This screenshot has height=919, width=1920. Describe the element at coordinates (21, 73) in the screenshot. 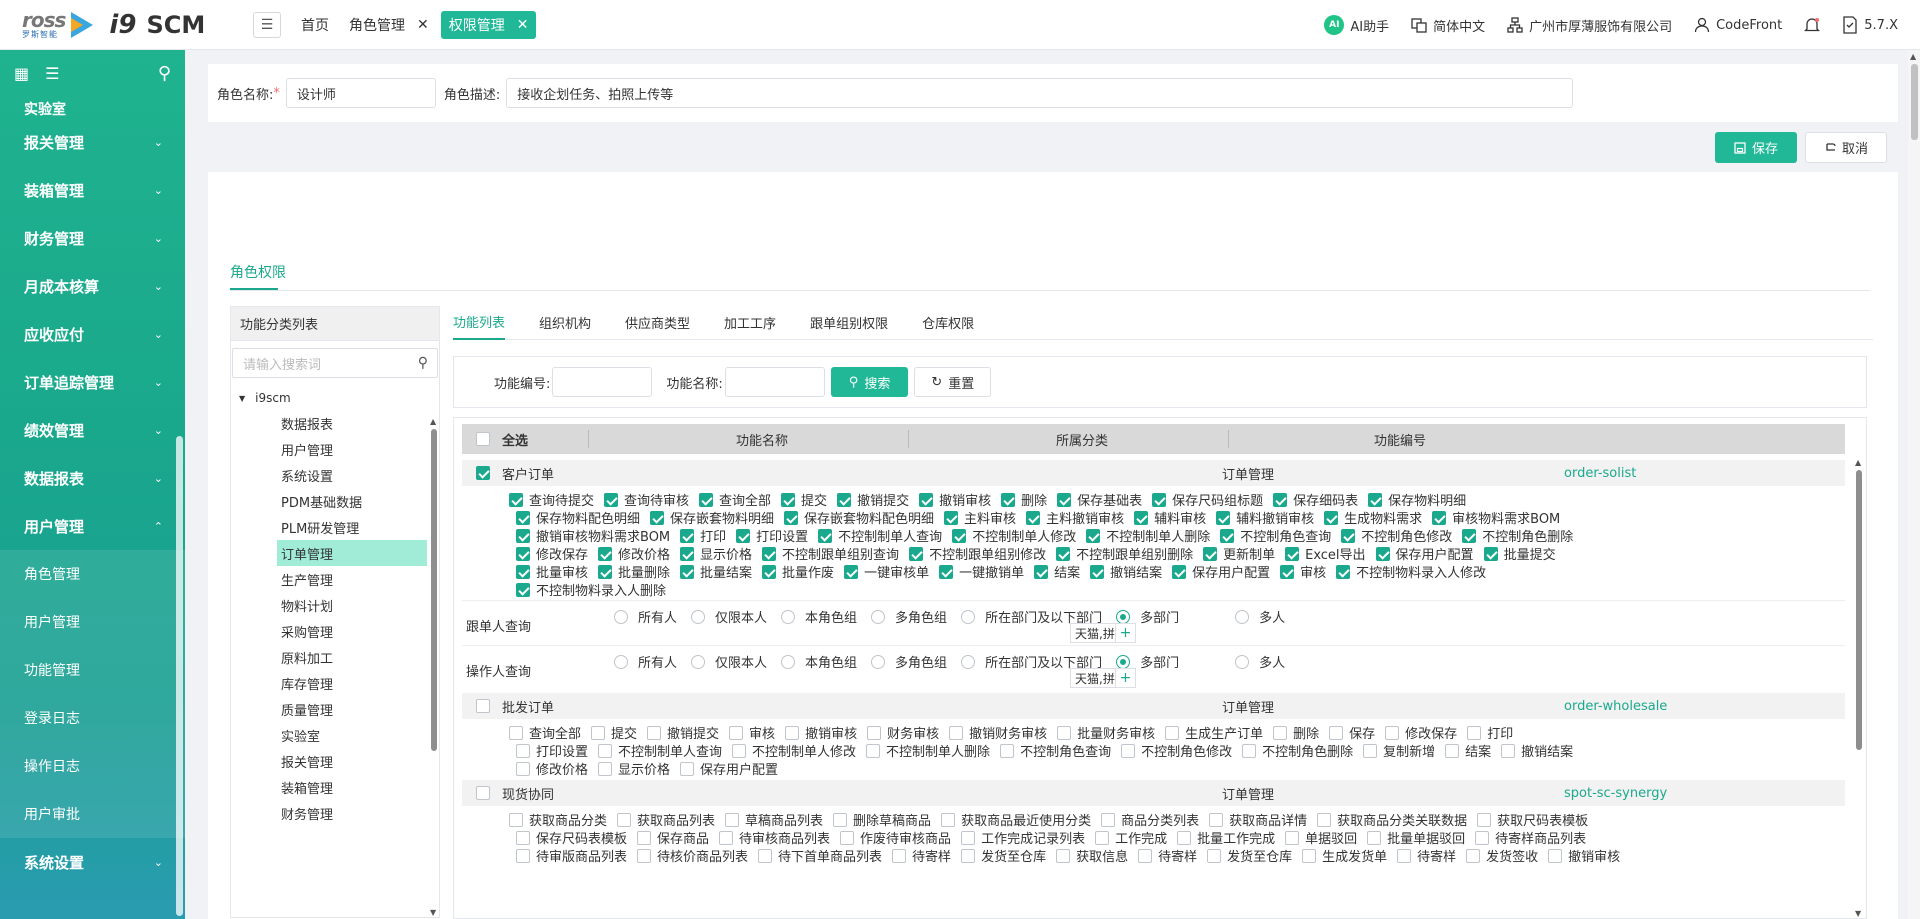

I see `grid-view-icon: ▦` at that location.